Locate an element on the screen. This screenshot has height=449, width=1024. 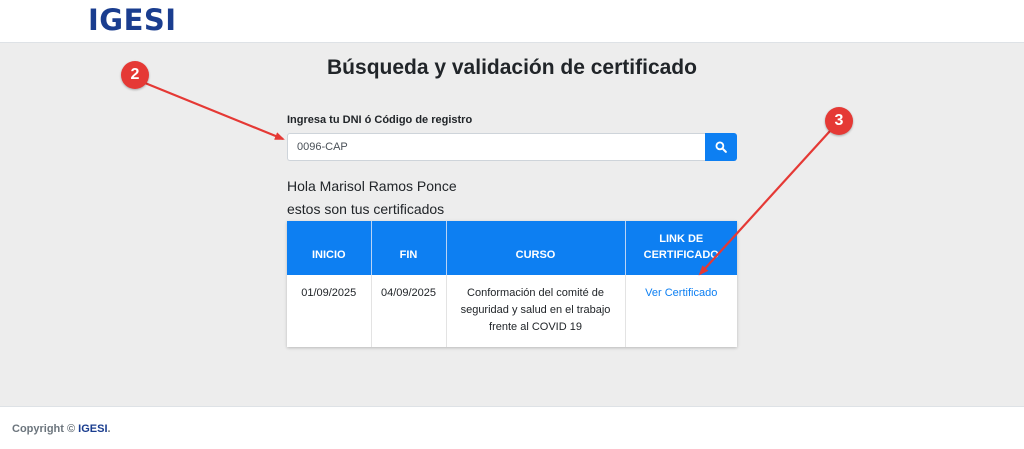
igesi-logo: IGESI is located at coordinates (132, 20).